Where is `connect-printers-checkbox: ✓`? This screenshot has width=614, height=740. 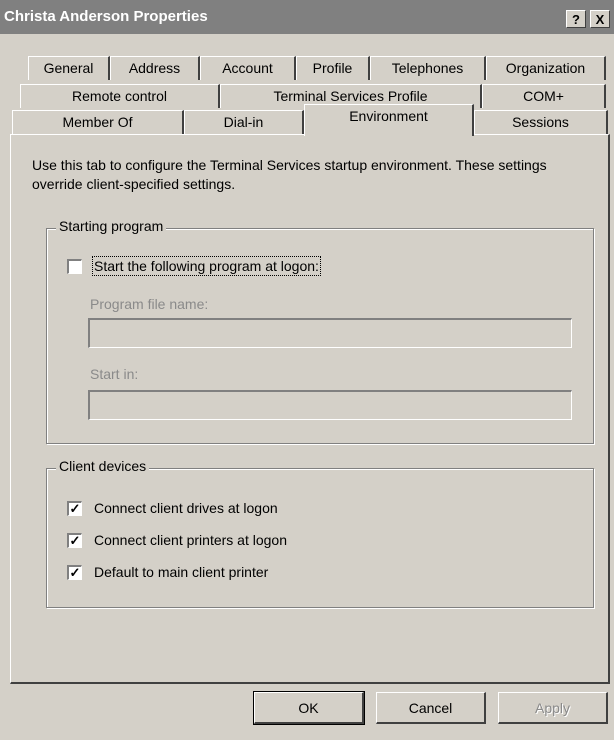
connect-printers-checkbox: ✓ is located at coordinates (74, 540).